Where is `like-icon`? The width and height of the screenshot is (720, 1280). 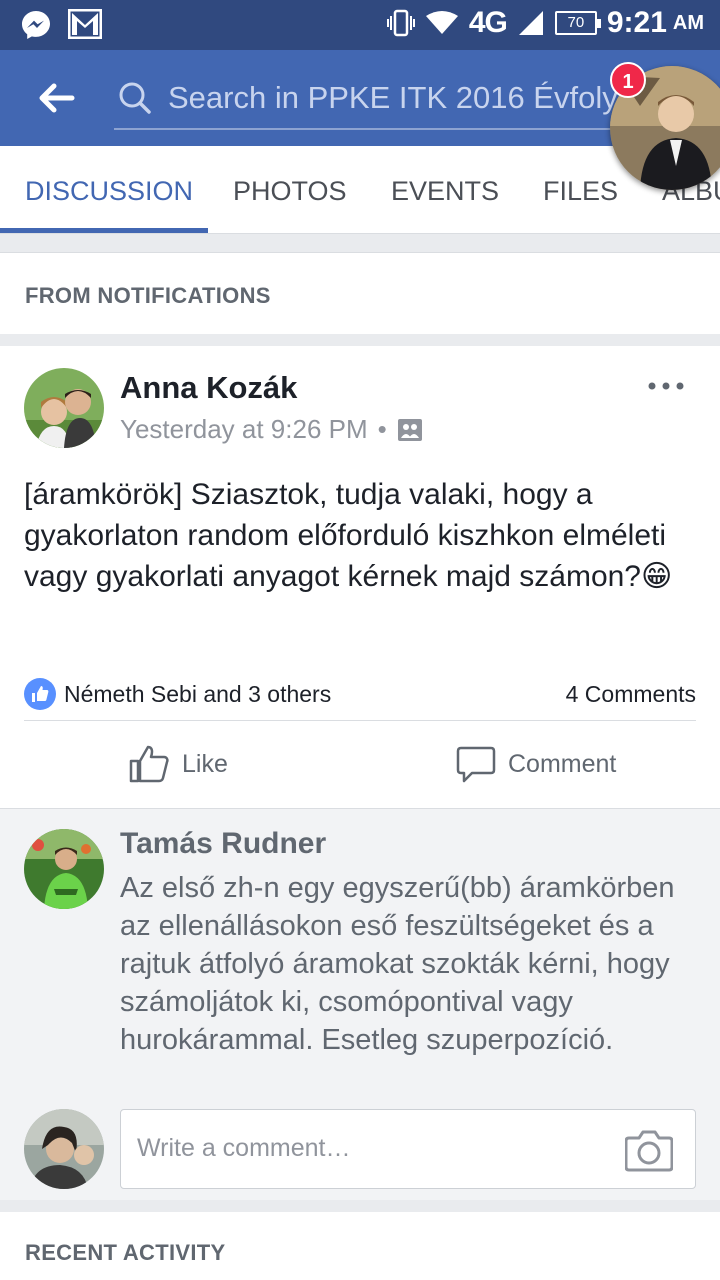 like-icon is located at coordinates (149, 764).